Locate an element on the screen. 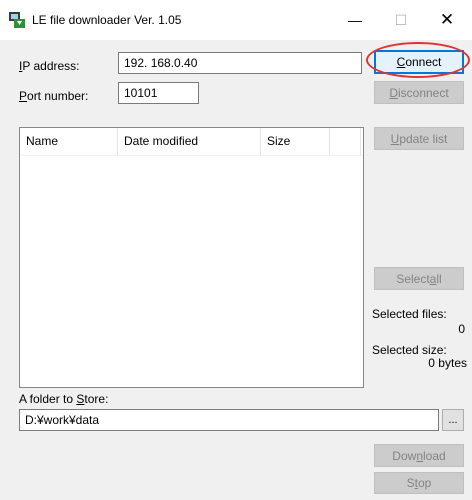  ip-label-text: P address: is located at coordinates (51, 66).